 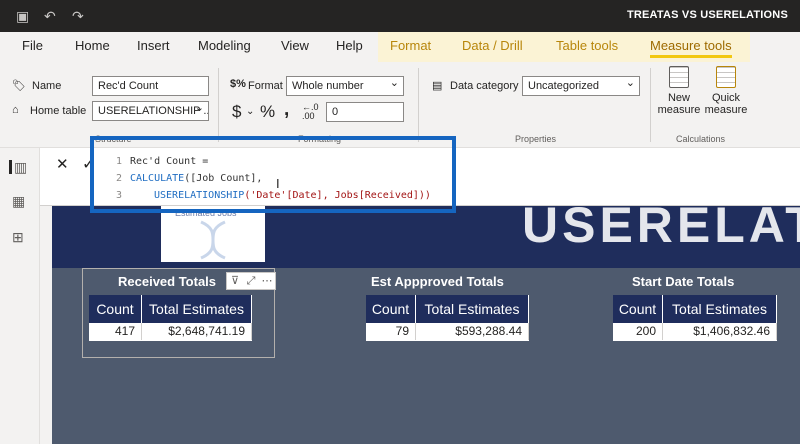 What do you see at coordinates (484, 86) in the screenshot?
I see `data-category-label: Data category` at bounding box center [484, 86].